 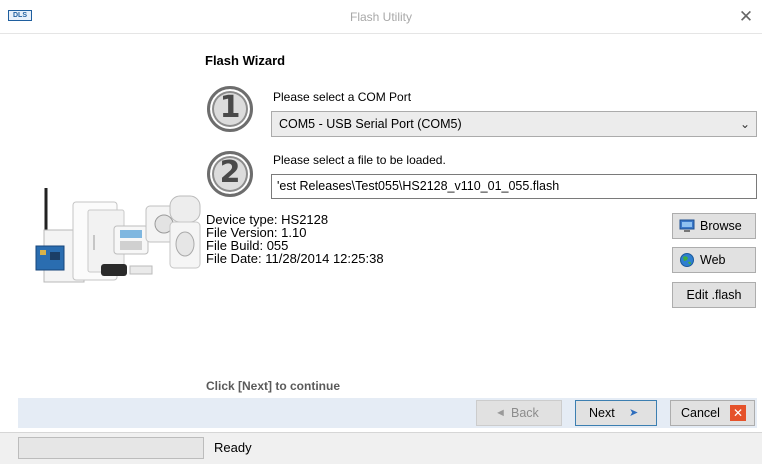 I want to click on file-date-text: File Date: 11/28/2014 12:25:38, so click(x=295, y=258).